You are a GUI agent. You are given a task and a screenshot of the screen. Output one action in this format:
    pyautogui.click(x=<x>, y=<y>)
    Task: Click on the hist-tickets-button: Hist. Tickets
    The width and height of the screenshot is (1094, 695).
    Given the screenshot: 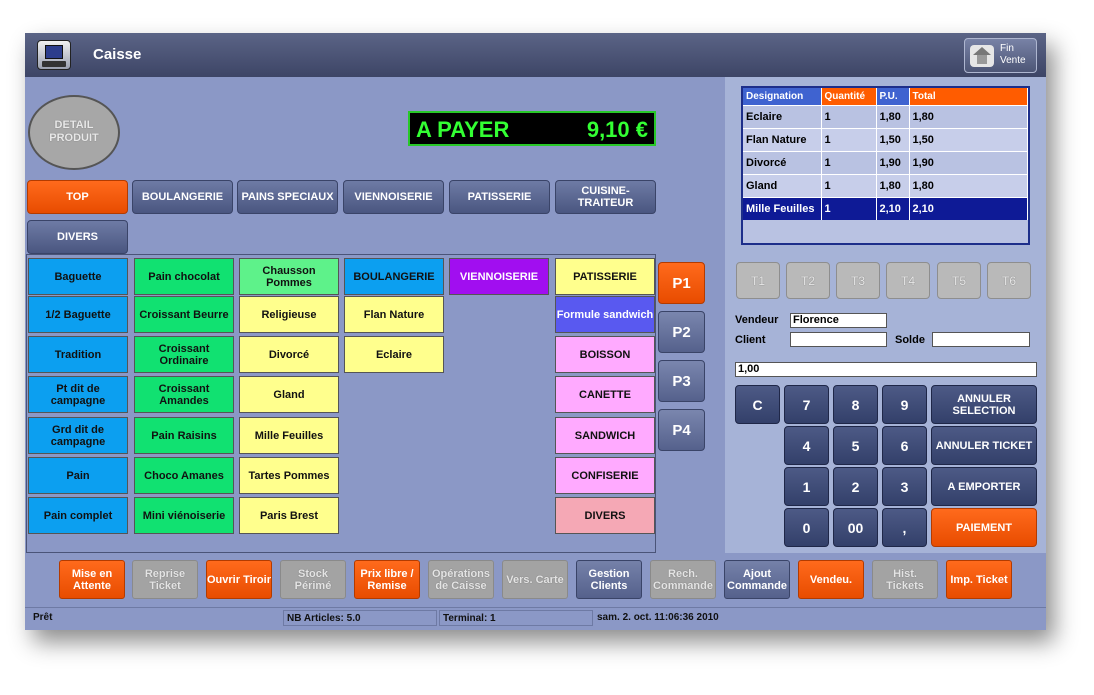 What is the action you would take?
    pyautogui.click(x=905, y=579)
    